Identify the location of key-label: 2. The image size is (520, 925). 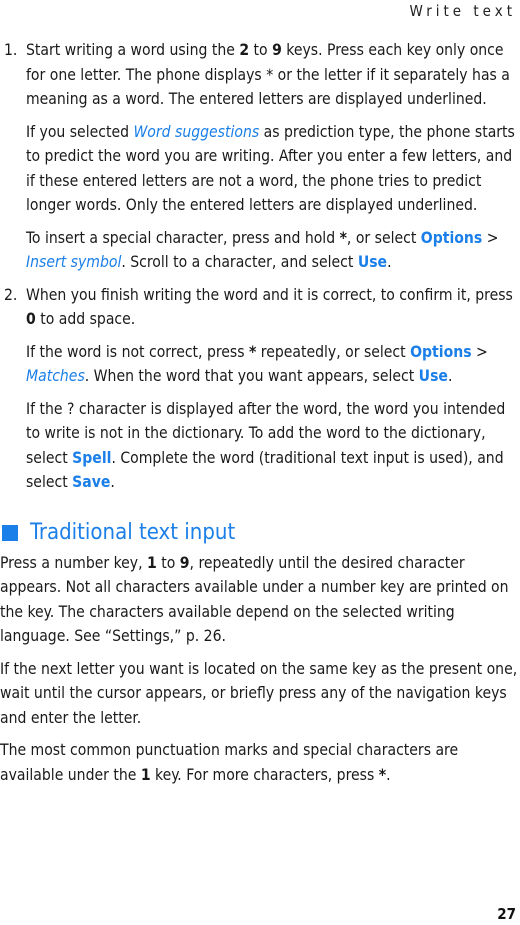
(244, 50).